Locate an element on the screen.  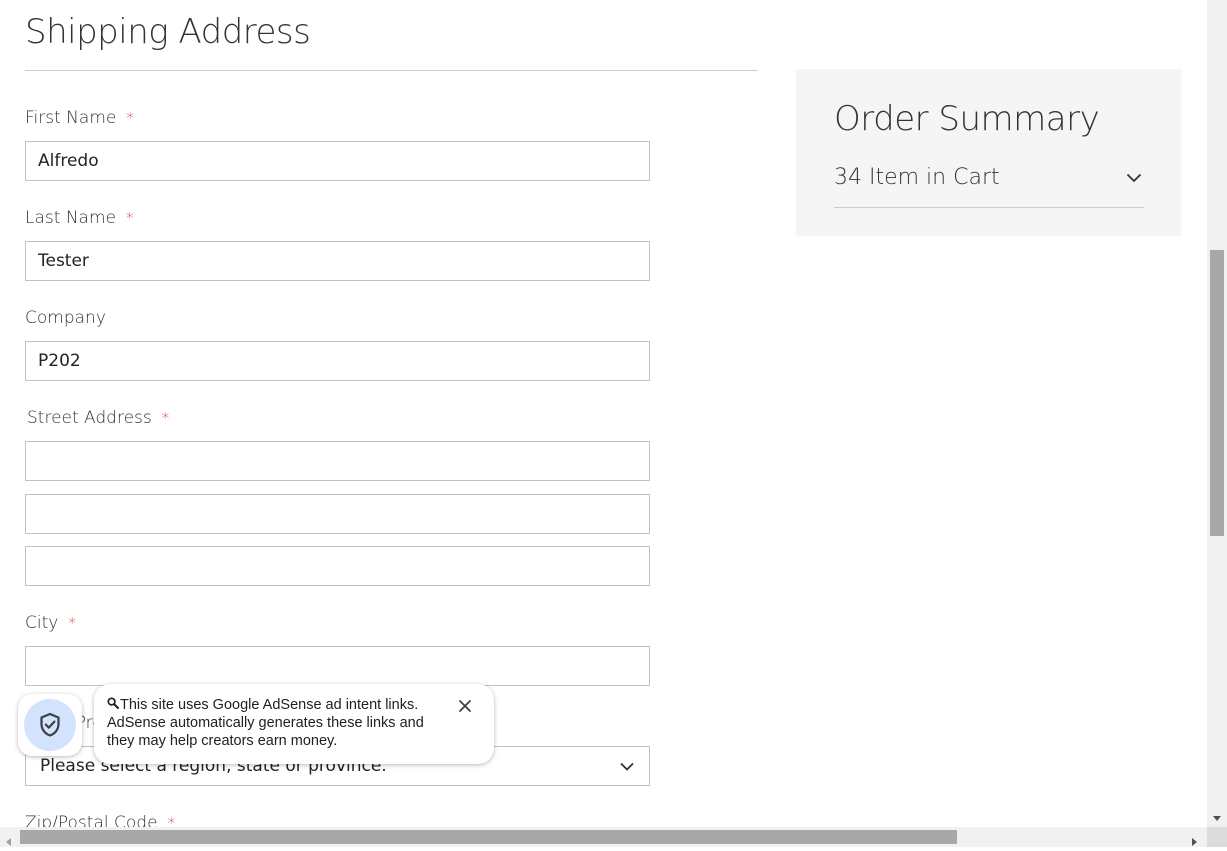
horizontal-scrollbar is located at coordinates (603, 837).